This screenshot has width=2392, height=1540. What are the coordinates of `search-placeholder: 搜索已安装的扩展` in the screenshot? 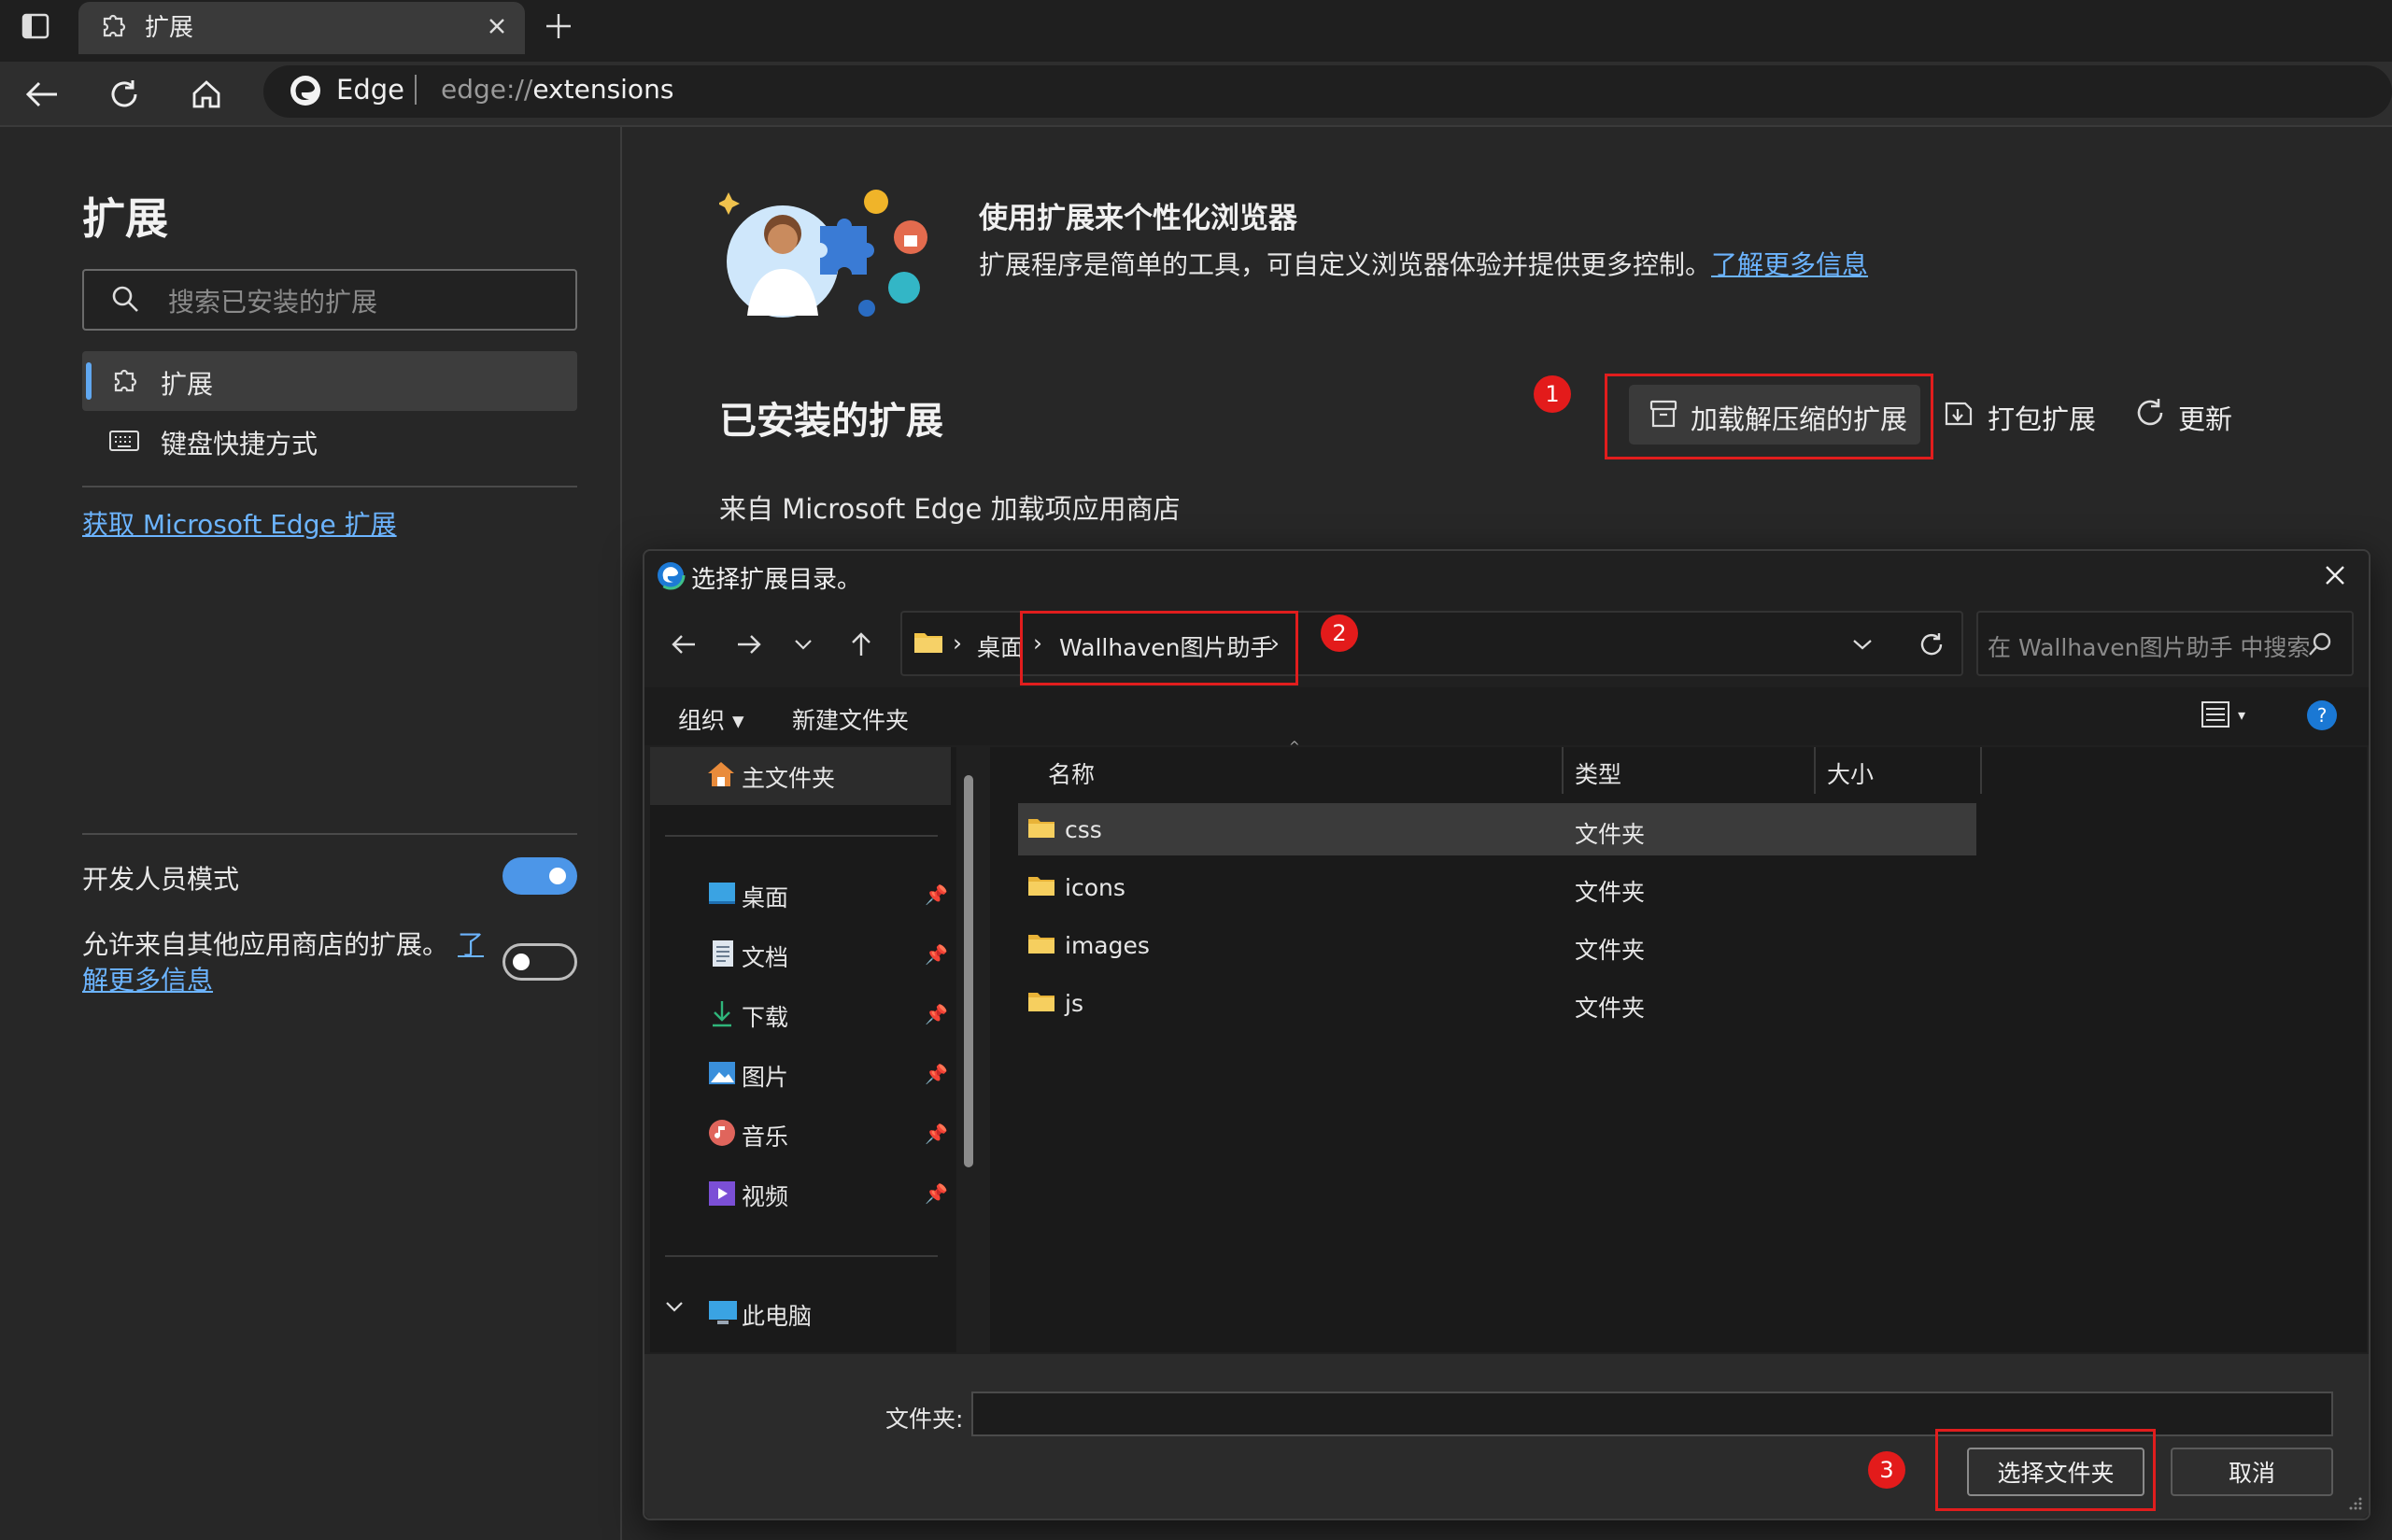 It's located at (273, 302).